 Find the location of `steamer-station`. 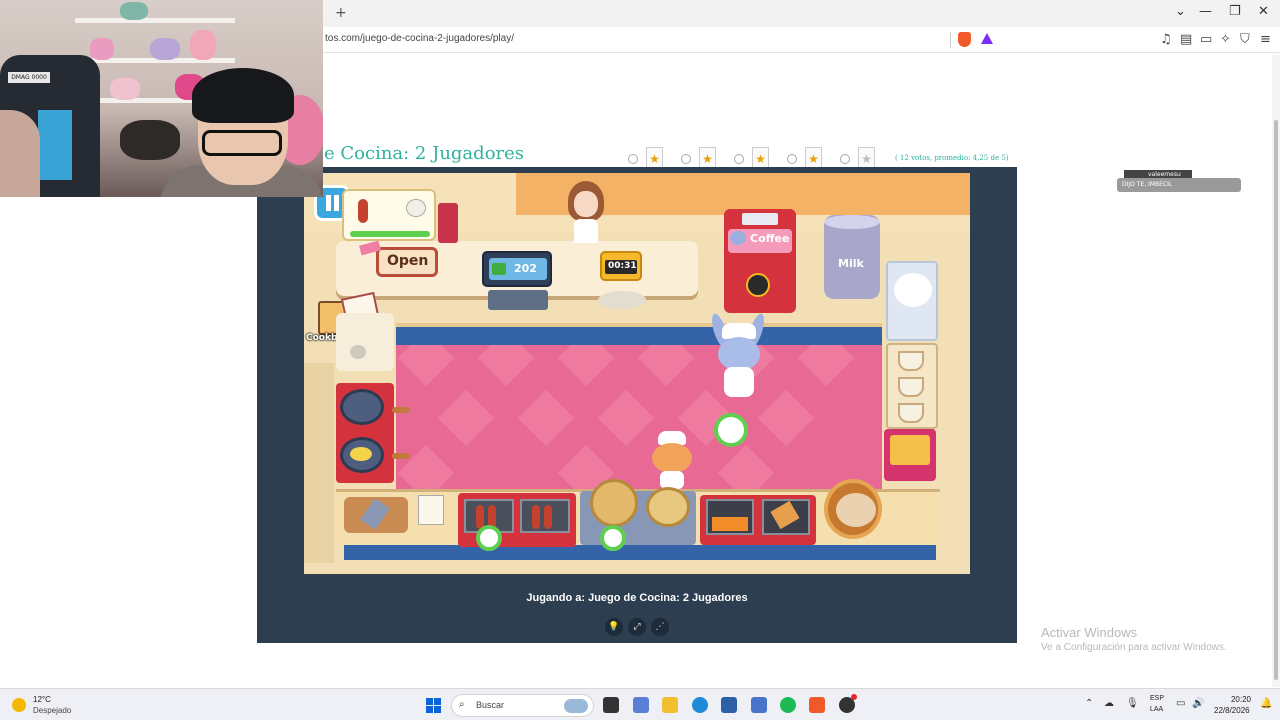

steamer-station is located at coordinates (638, 512).